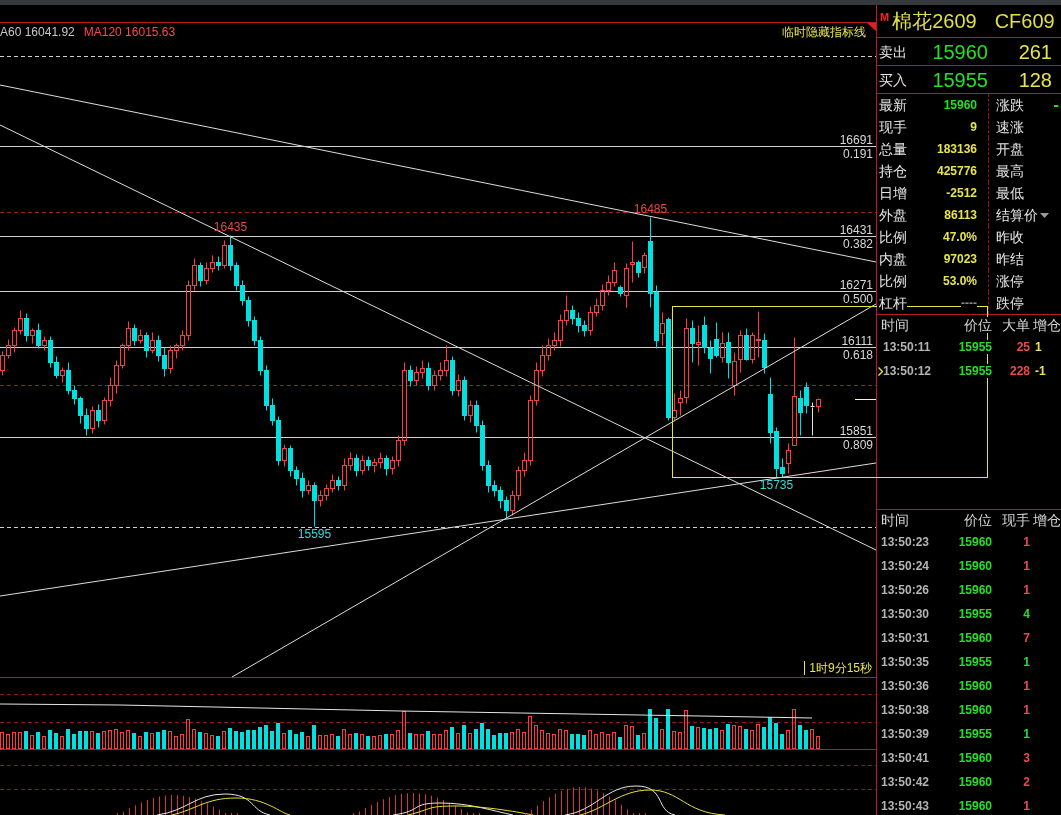 The width and height of the screenshot is (1061, 815). Describe the element at coordinates (892, 171) in the screenshot. I see `stat-label: 持仓` at that location.